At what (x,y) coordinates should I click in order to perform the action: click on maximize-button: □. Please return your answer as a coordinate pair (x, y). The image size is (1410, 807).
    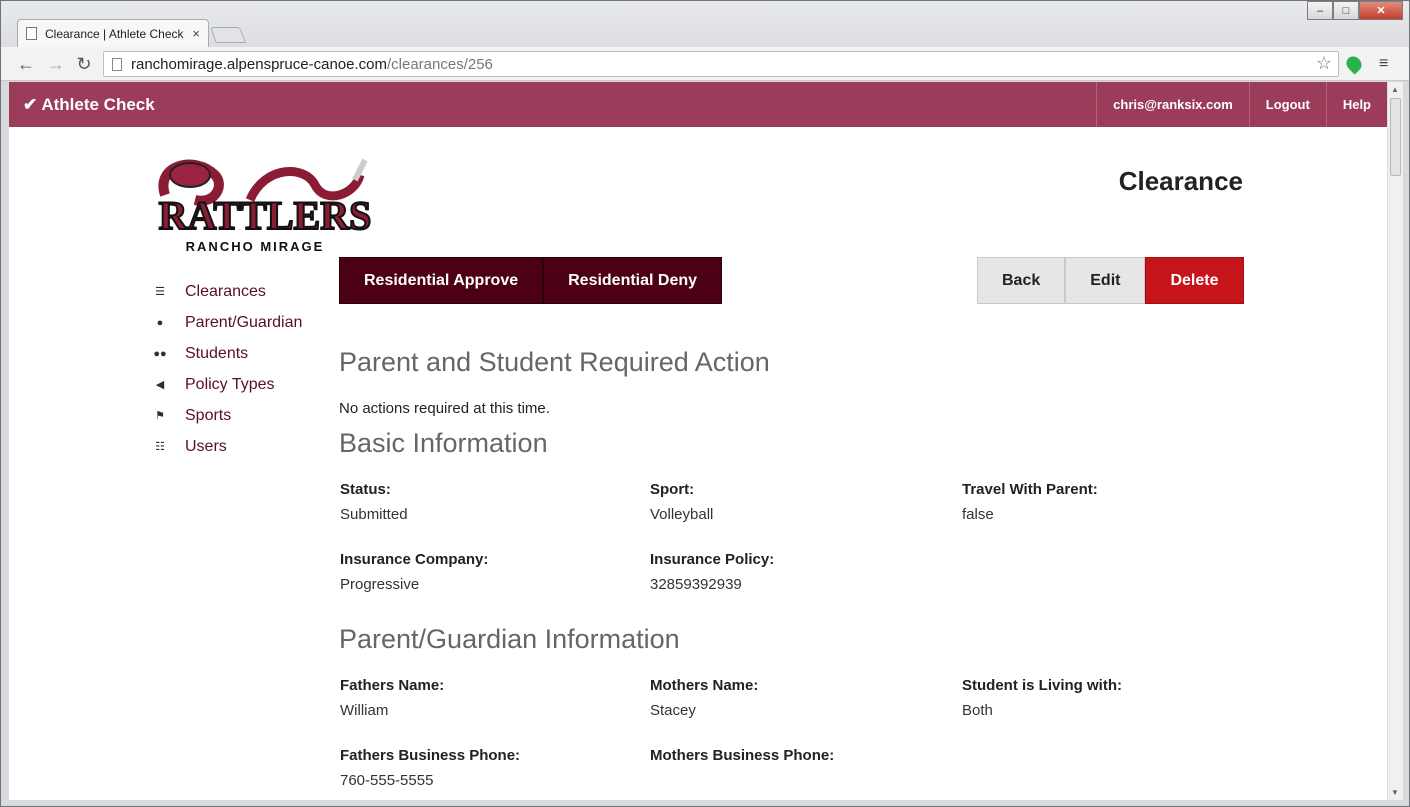
    Looking at the image, I should click on (1346, 10).